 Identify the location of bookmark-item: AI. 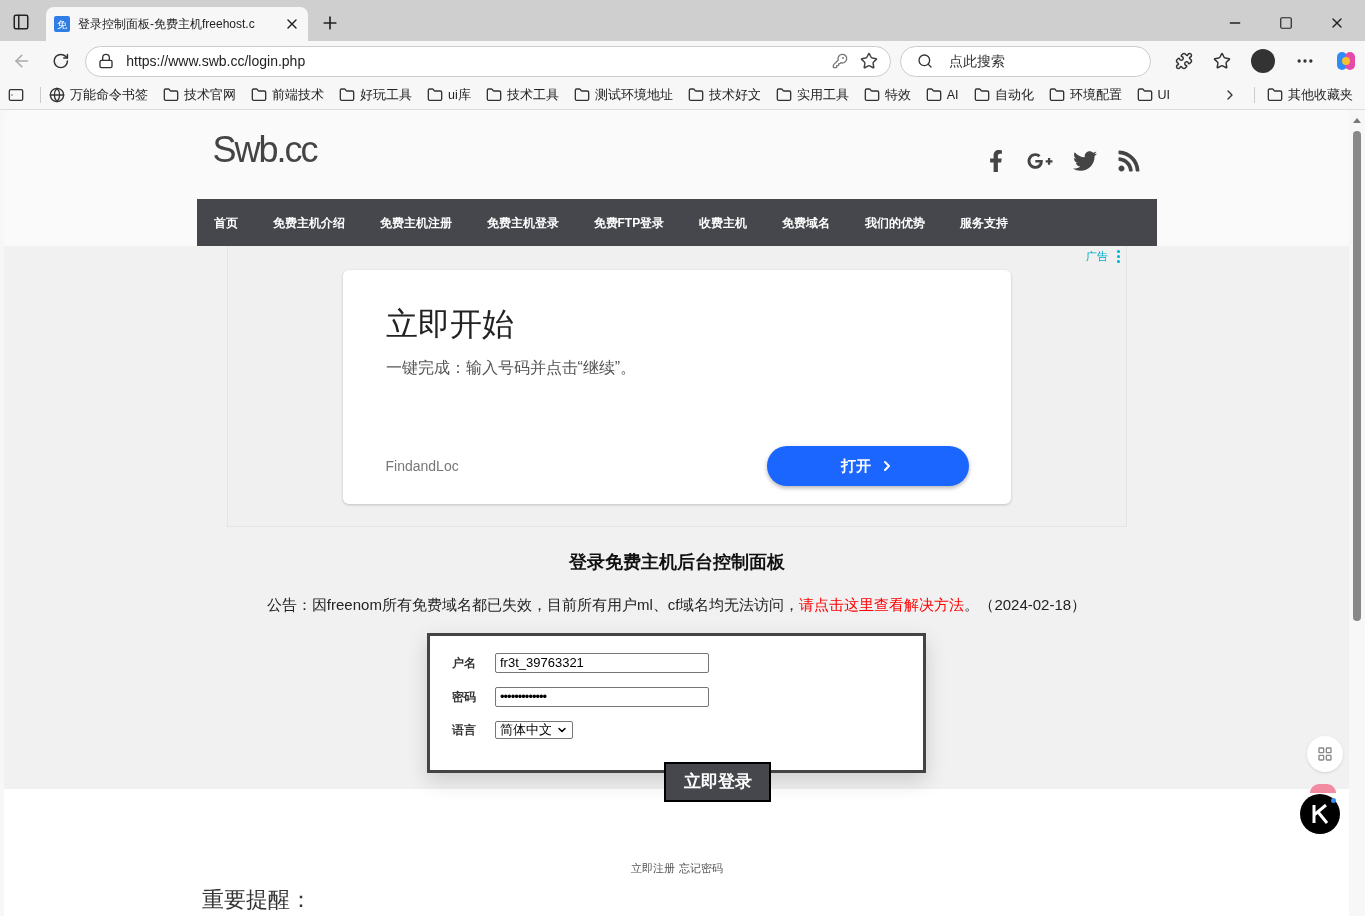
(942, 95).